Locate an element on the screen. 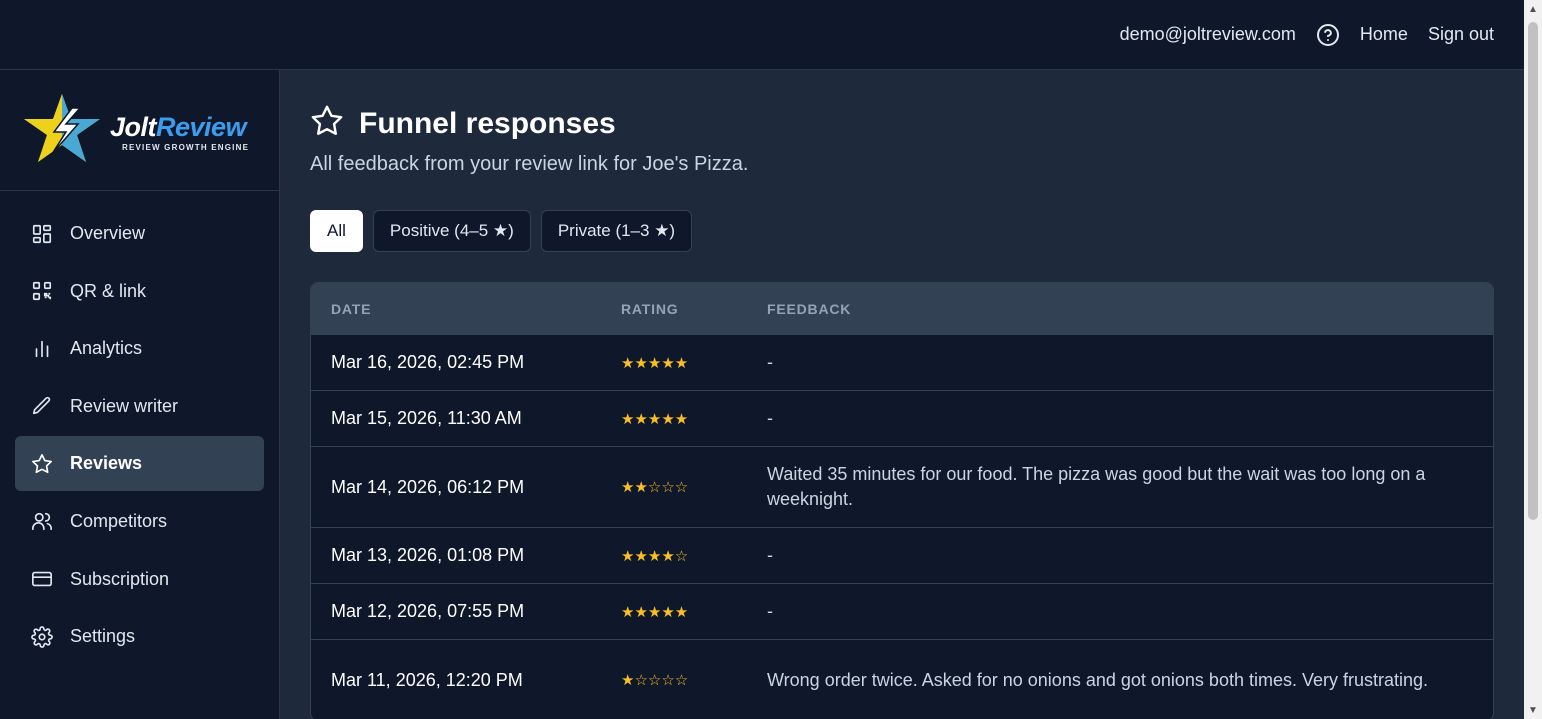 The width and height of the screenshot is (1542, 719). filter-positive-button: Positive (4–5 ★) is located at coordinates (451, 231).